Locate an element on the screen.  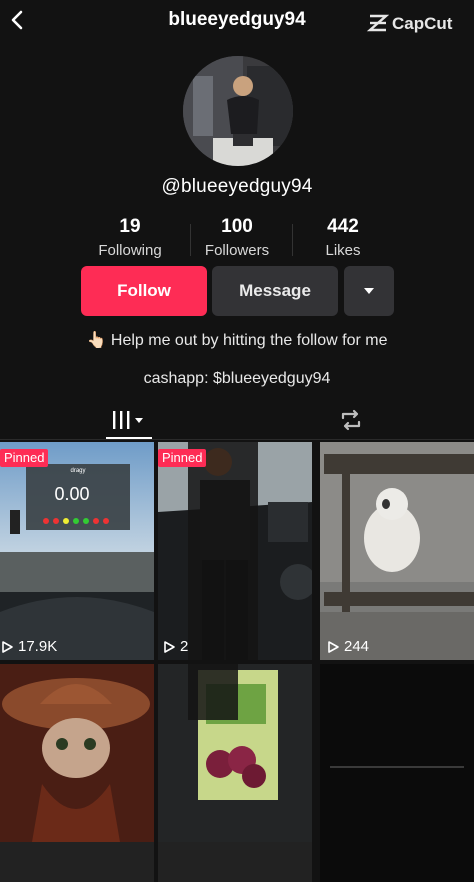
watermark-text: CapCut is located at coordinates (422, 23).